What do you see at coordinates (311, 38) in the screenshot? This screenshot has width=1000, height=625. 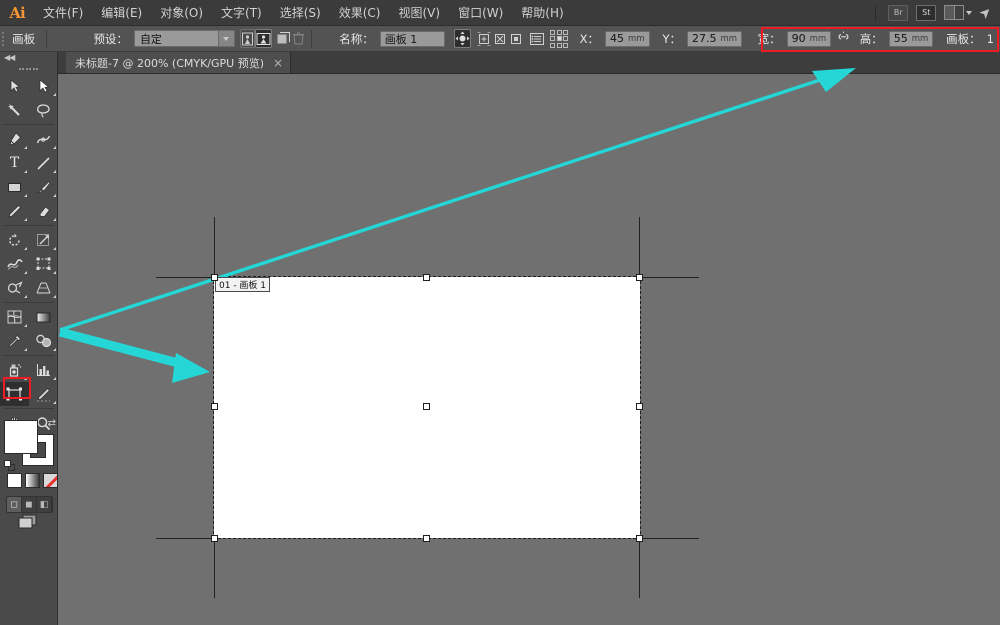 I see `divider` at bounding box center [311, 38].